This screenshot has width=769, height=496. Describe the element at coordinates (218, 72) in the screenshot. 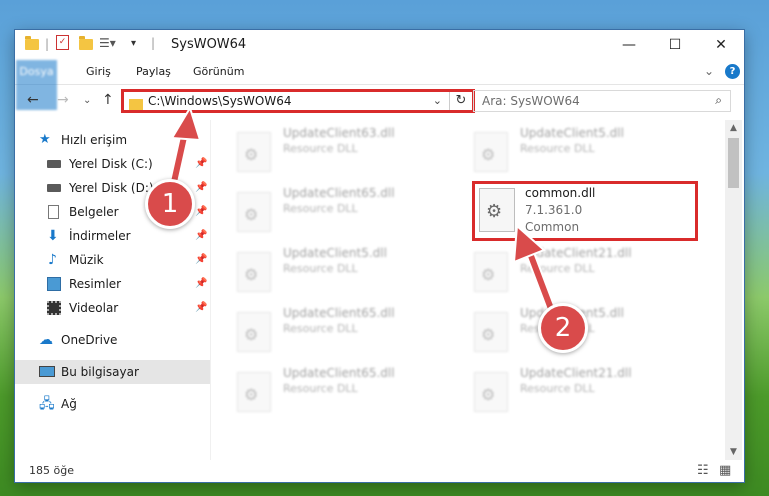

I see `tab-view: Görünüm` at that location.